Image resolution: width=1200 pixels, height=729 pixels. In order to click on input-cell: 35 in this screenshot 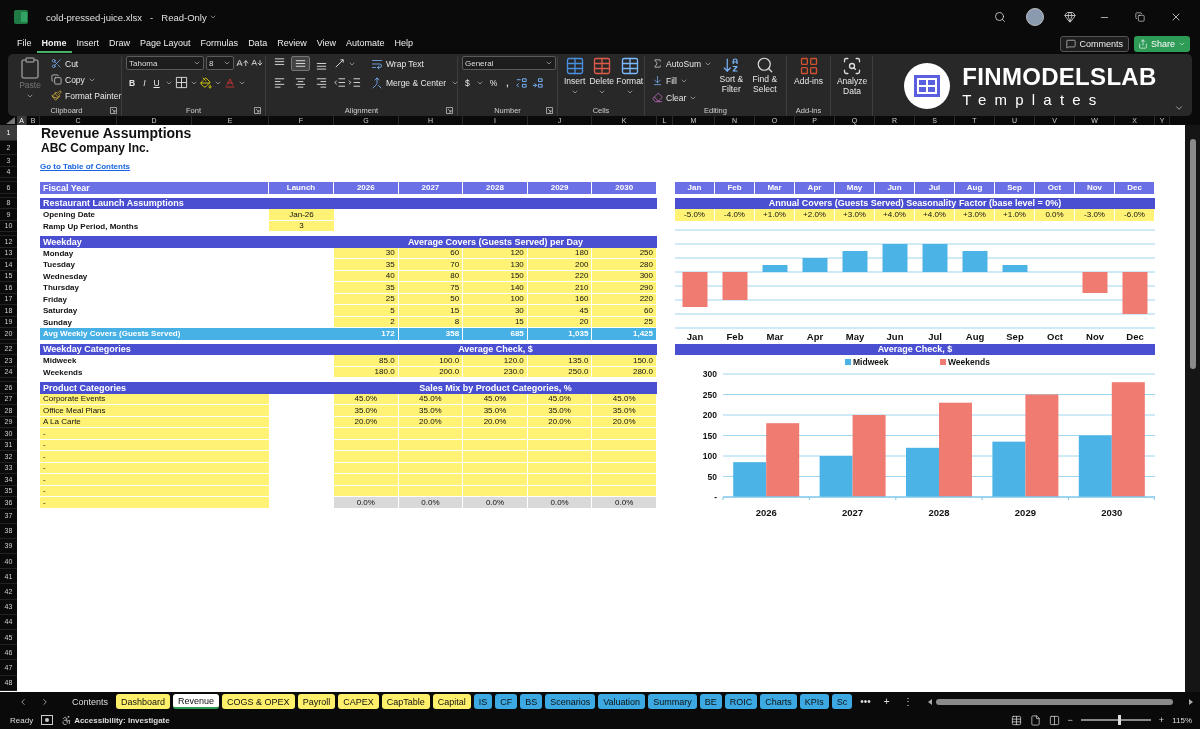, I will do `click(366, 265)`.